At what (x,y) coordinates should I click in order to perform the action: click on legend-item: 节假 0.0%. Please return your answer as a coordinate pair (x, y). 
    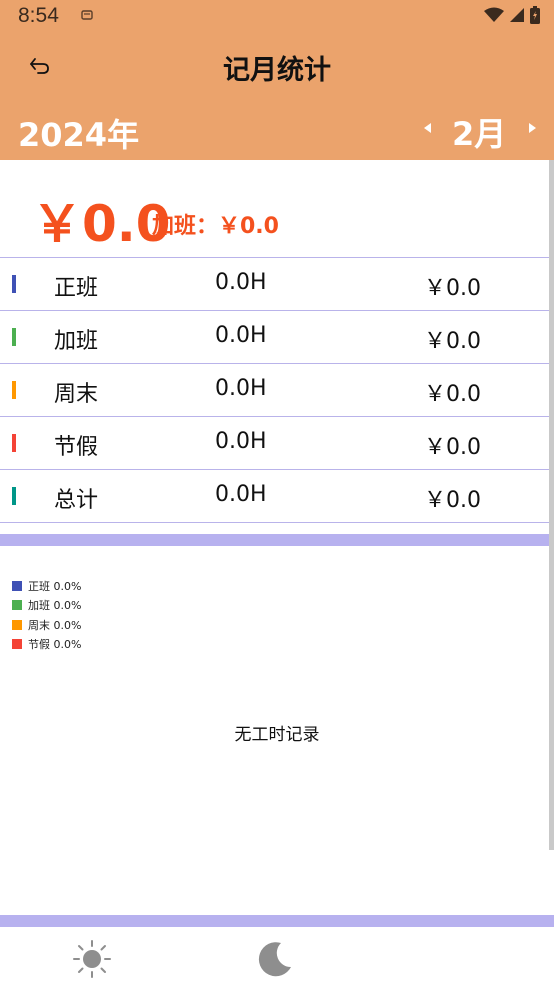
    Looking at the image, I should click on (46, 645).